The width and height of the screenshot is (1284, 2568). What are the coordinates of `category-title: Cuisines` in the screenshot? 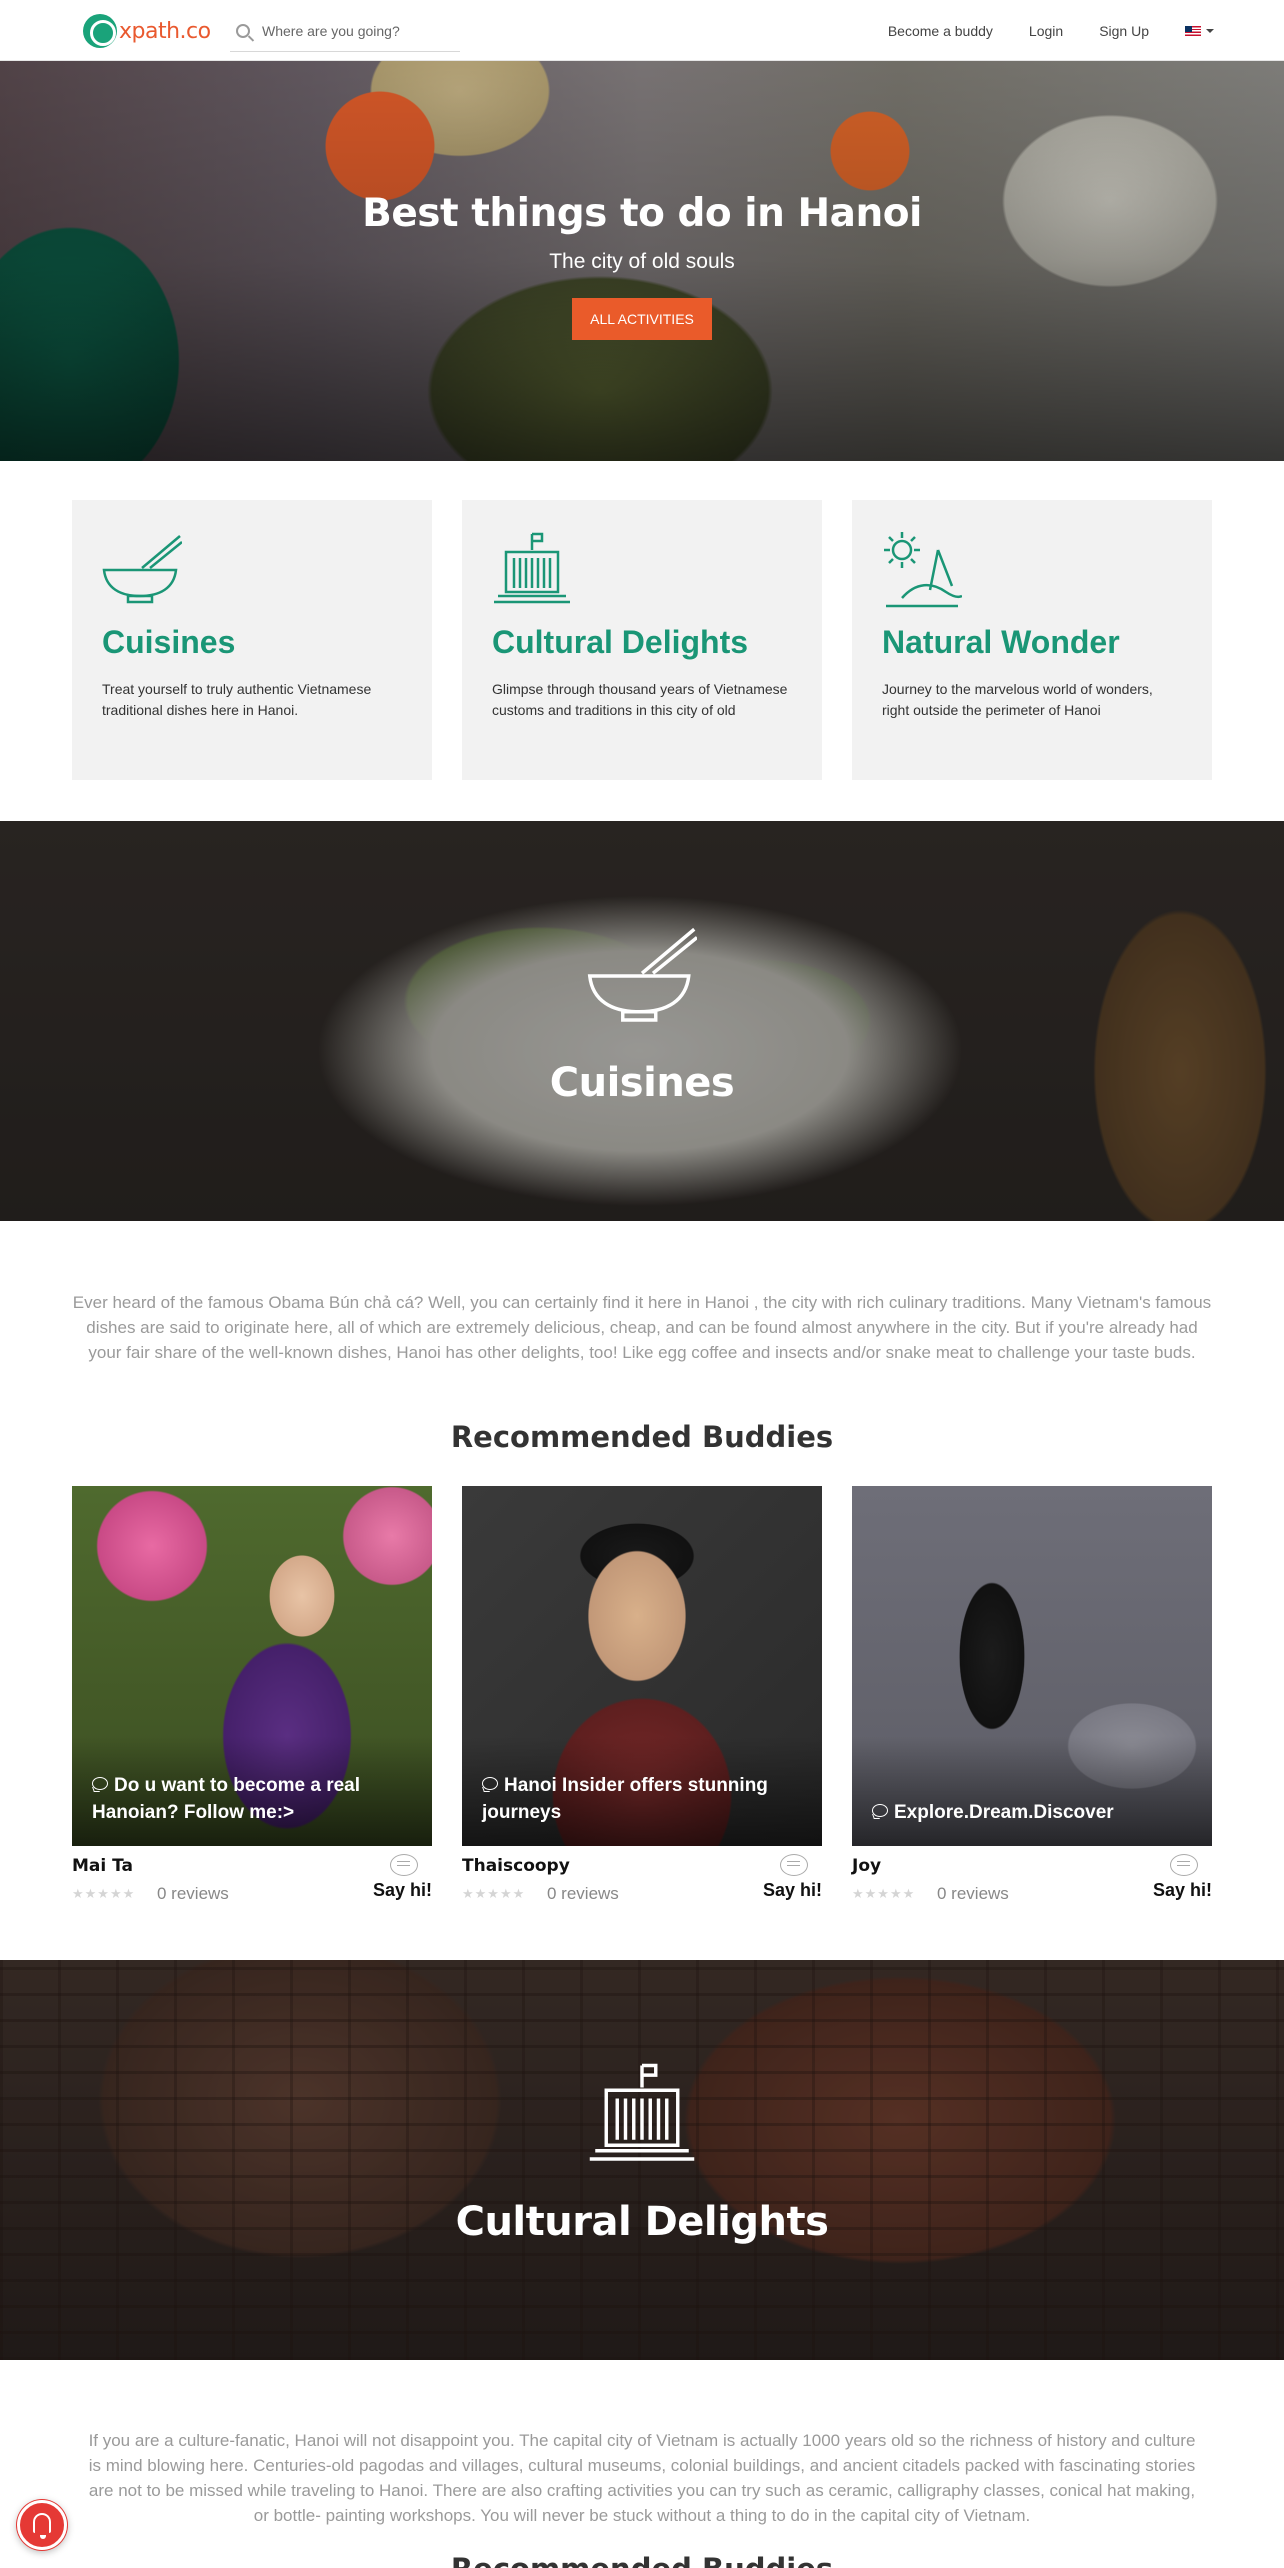 It's located at (169, 642).